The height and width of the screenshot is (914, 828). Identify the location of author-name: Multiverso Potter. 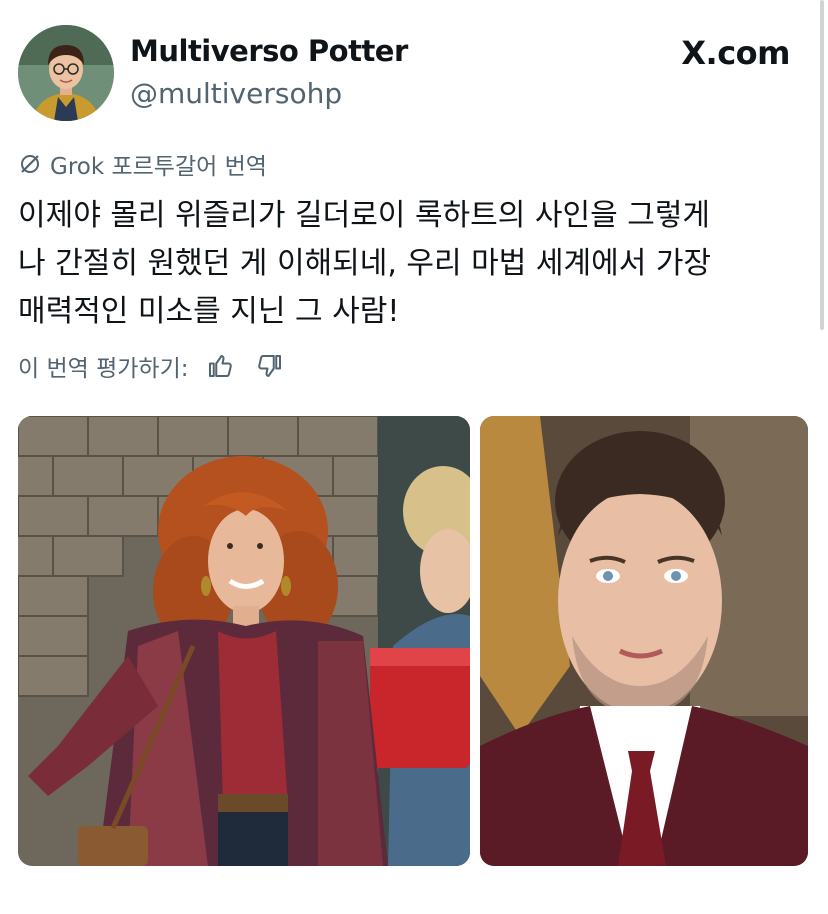
(269, 51).